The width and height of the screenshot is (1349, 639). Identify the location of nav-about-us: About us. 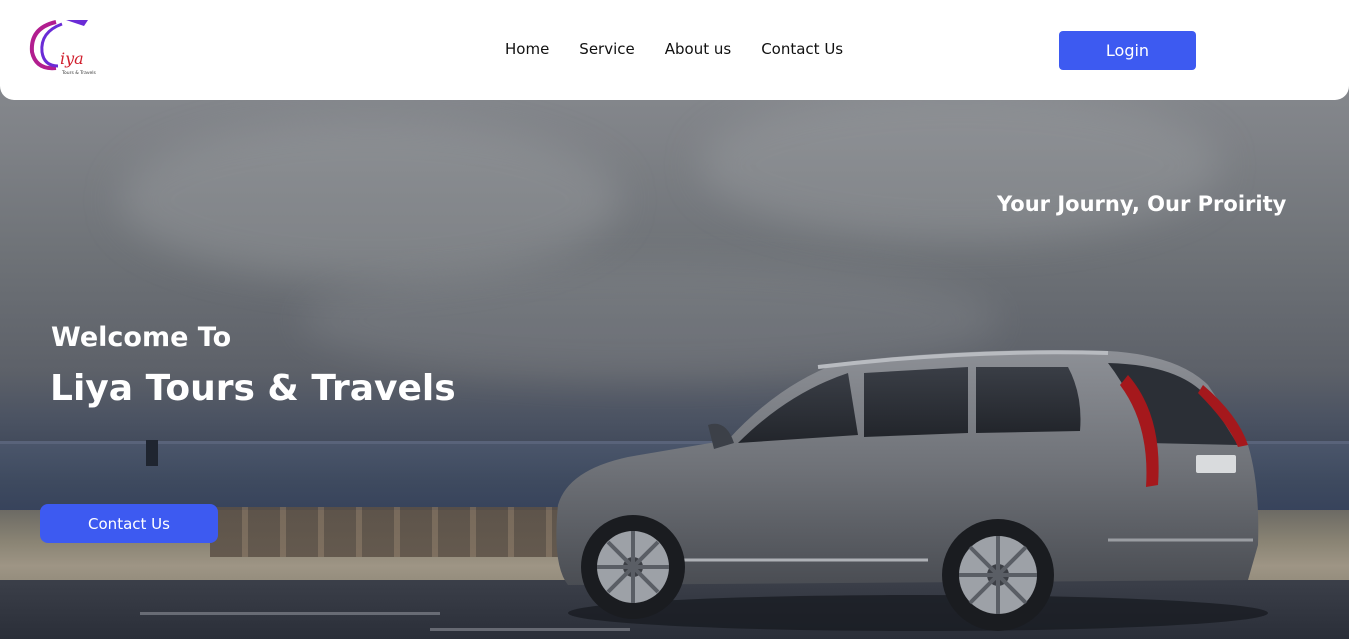
(698, 49).